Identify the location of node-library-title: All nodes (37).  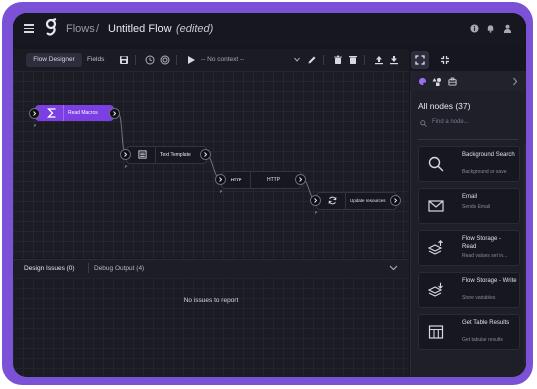
(444, 106).